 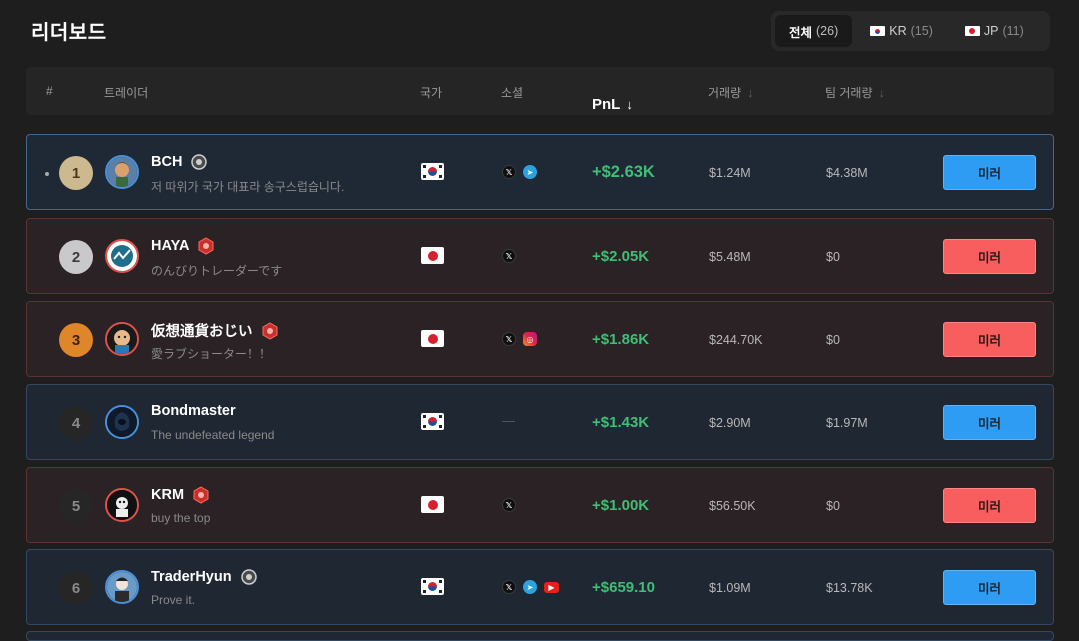 I want to click on rank-indicator-dot, so click(x=47, y=174).